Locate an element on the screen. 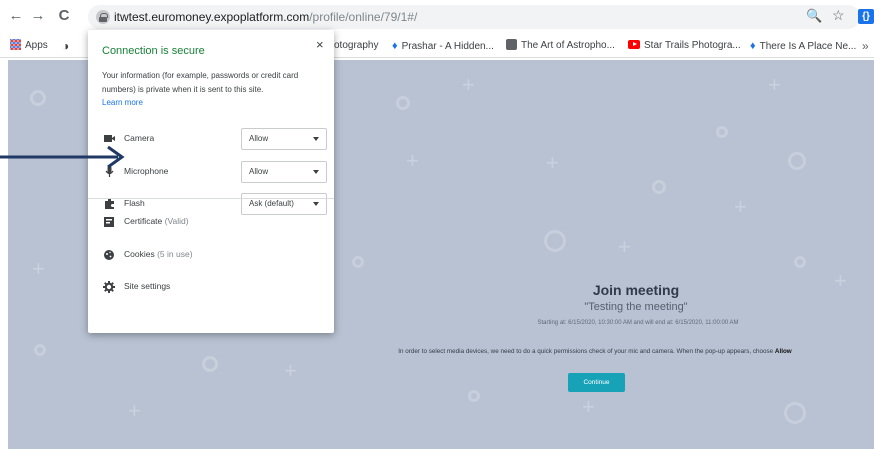  certificate-icon is located at coordinates (109, 222).